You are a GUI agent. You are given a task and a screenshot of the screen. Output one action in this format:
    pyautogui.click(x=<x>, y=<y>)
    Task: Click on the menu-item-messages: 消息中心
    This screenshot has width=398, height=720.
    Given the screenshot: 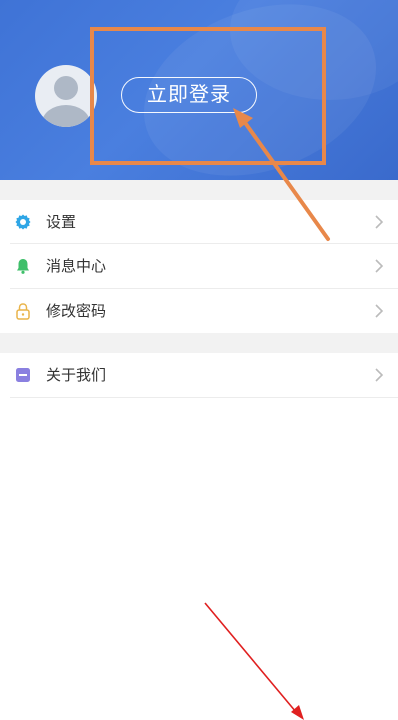 What is the action you would take?
    pyautogui.click(x=199, y=266)
    